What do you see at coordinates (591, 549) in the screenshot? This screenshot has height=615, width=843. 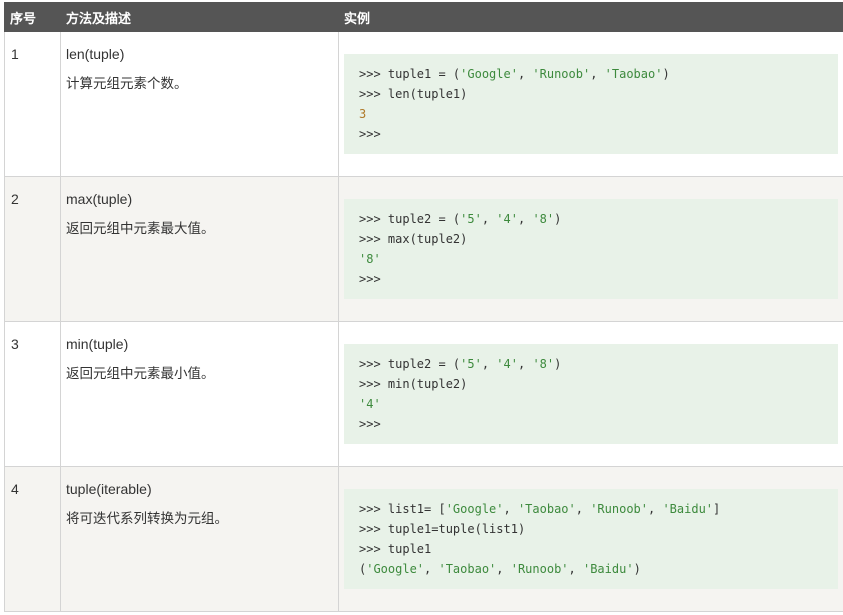 I see `code-line: >>> tuple1` at bounding box center [591, 549].